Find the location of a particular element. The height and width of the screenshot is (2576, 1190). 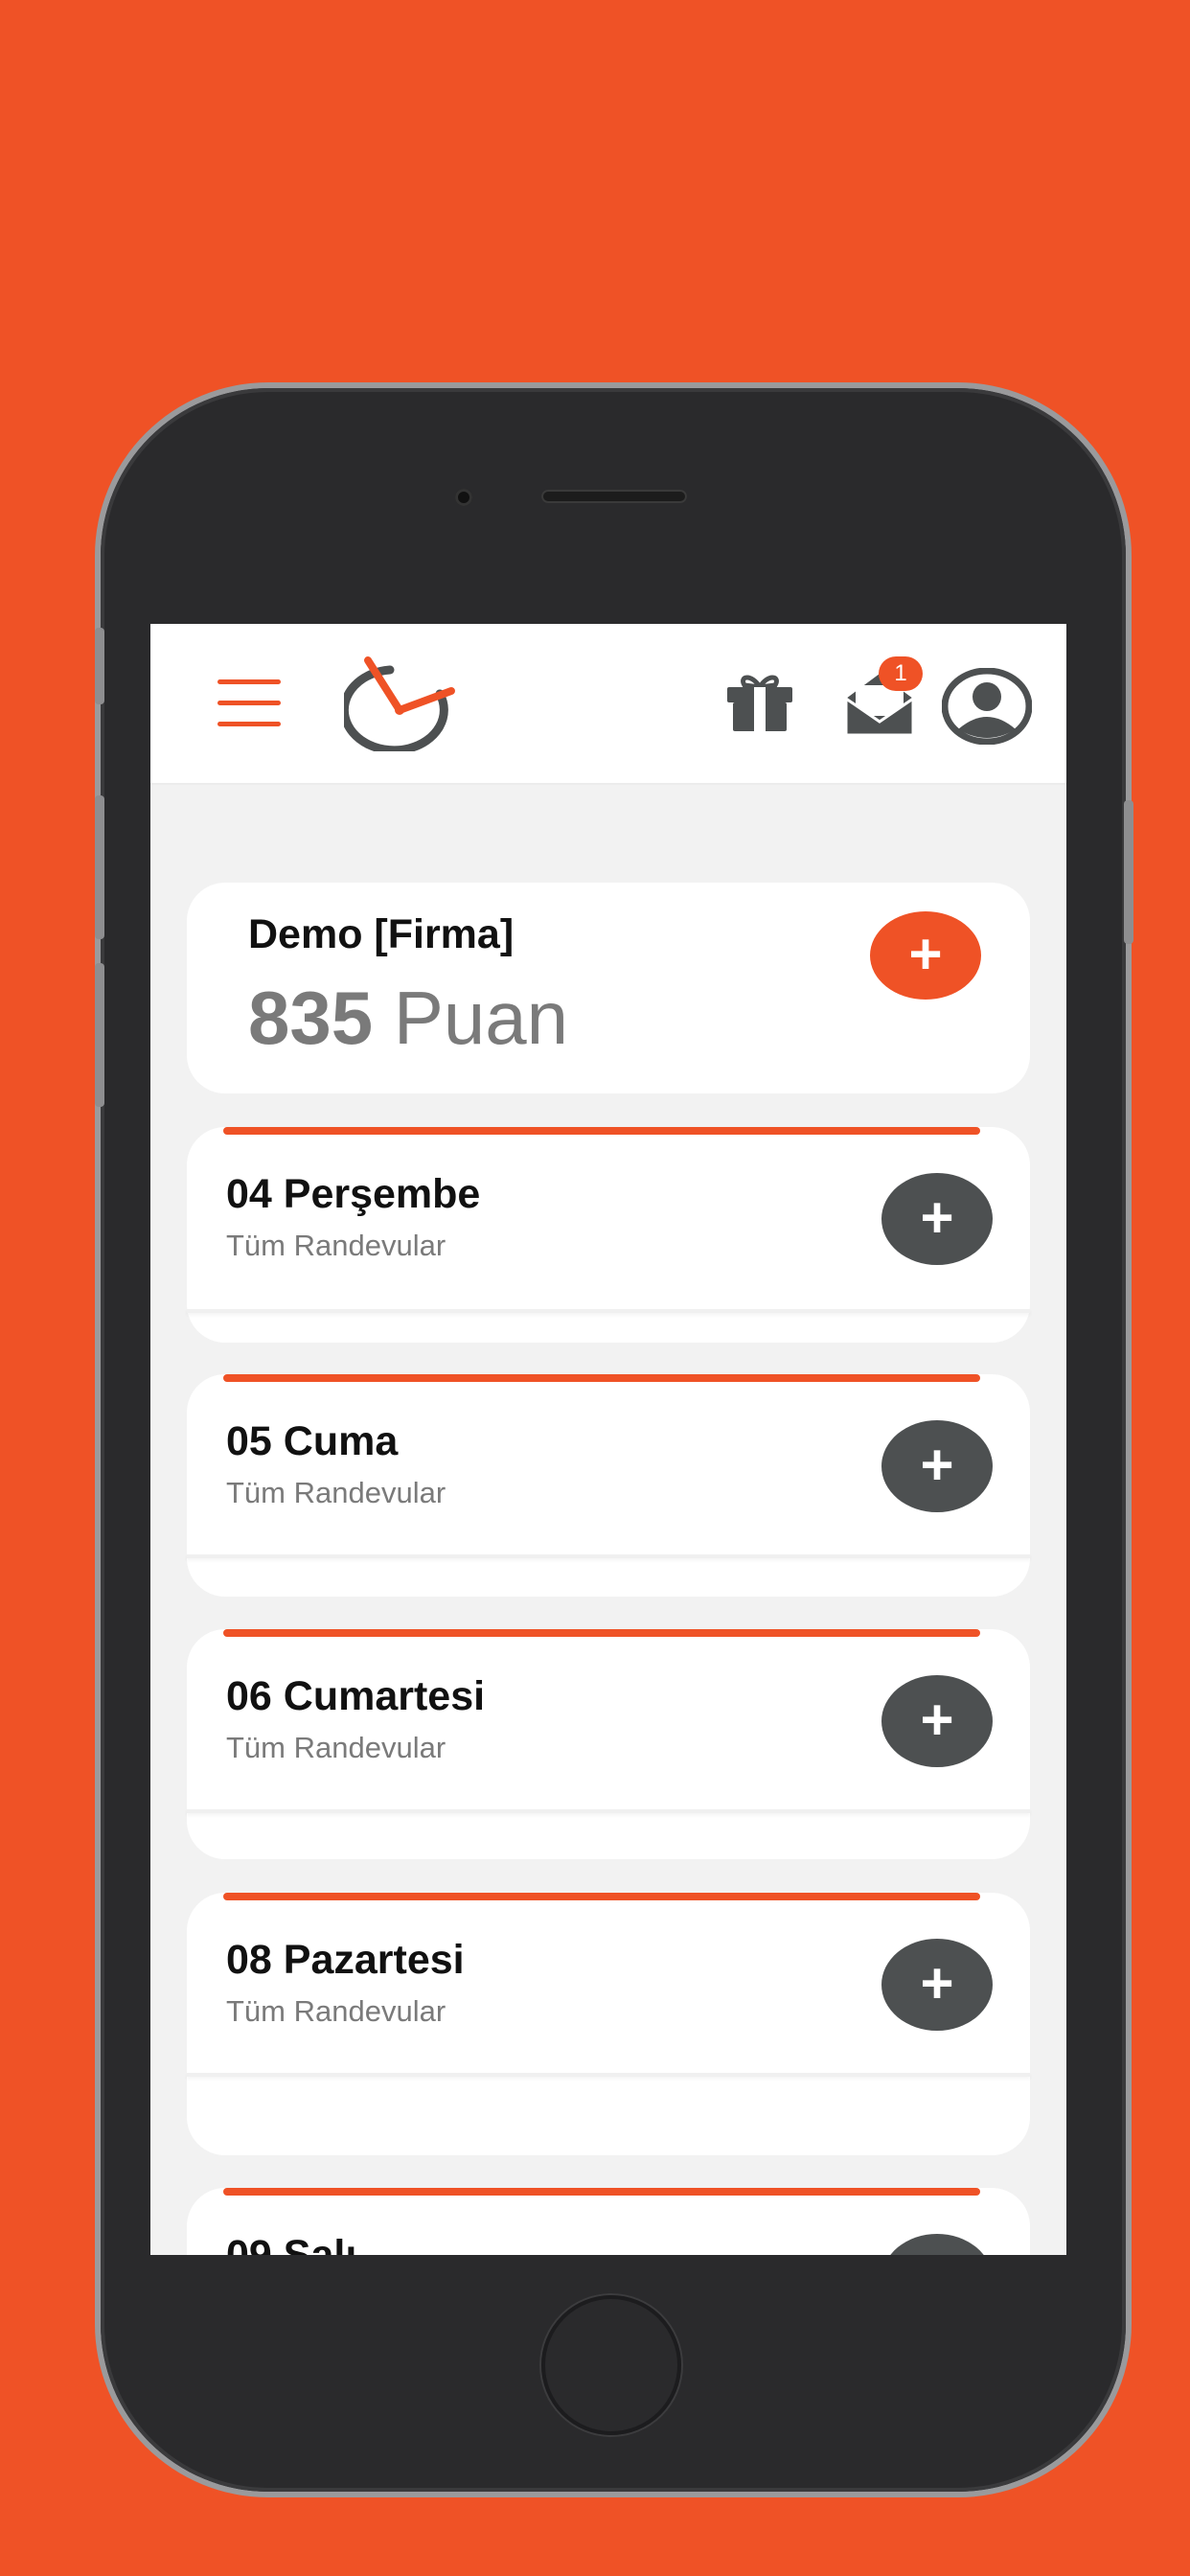

front-camera is located at coordinates (464, 497).